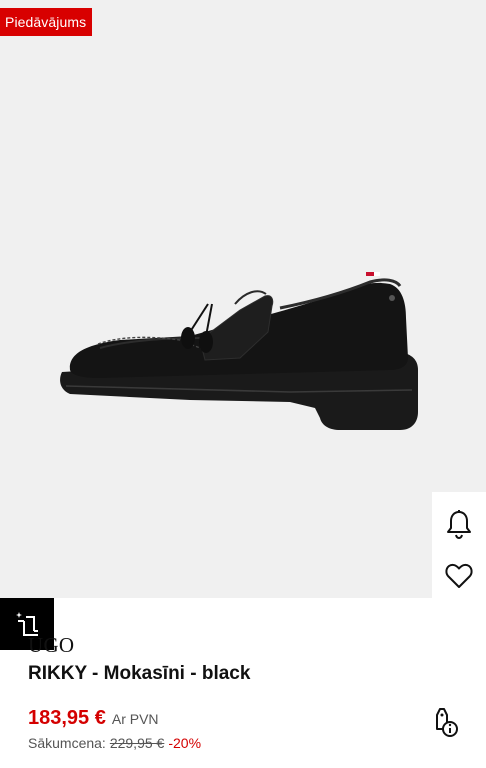  What do you see at coordinates (135, 719) in the screenshot?
I see `vat-label: Ar PVN` at bounding box center [135, 719].